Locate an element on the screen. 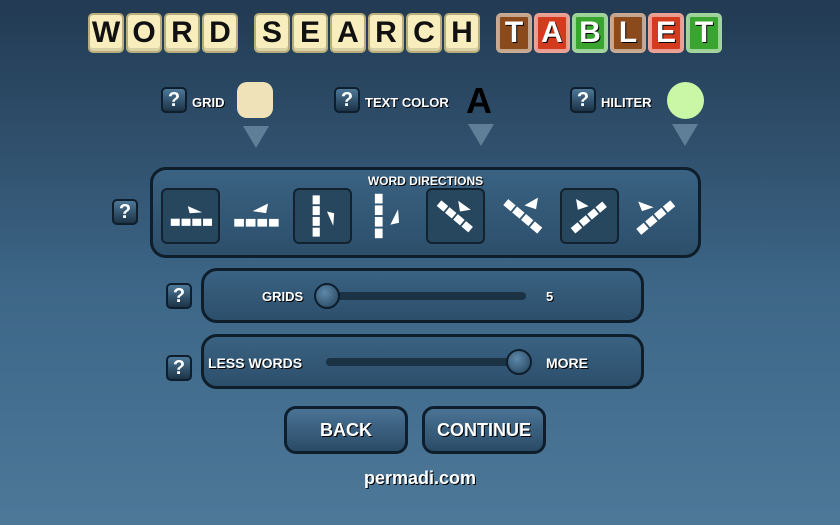 This screenshot has width=840, height=525. continue-button: CONTINUE is located at coordinates (484, 430).